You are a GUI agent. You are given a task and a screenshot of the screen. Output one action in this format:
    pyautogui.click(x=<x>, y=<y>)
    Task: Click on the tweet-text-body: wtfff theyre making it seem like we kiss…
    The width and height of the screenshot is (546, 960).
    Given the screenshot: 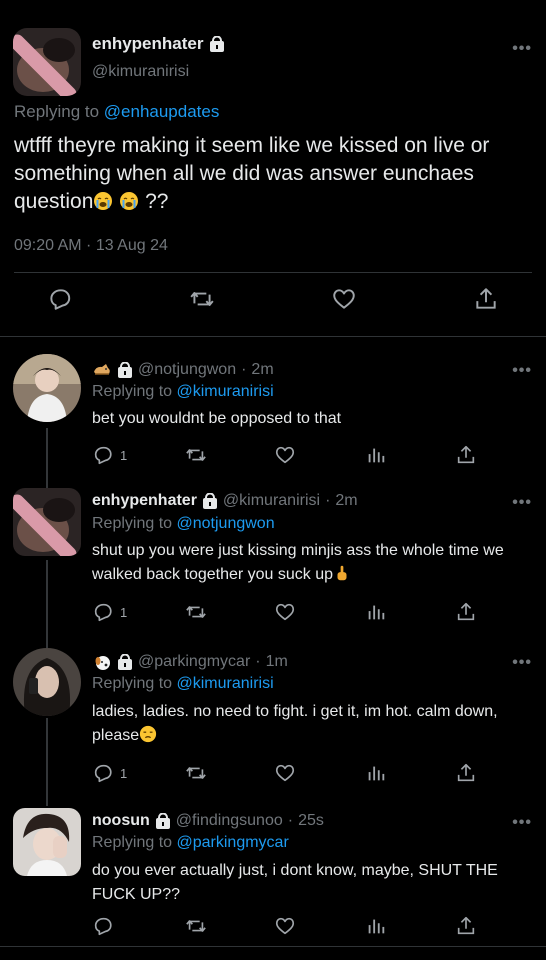 What is the action you would take?
    pyautogui.click(x=252, y=173)
    